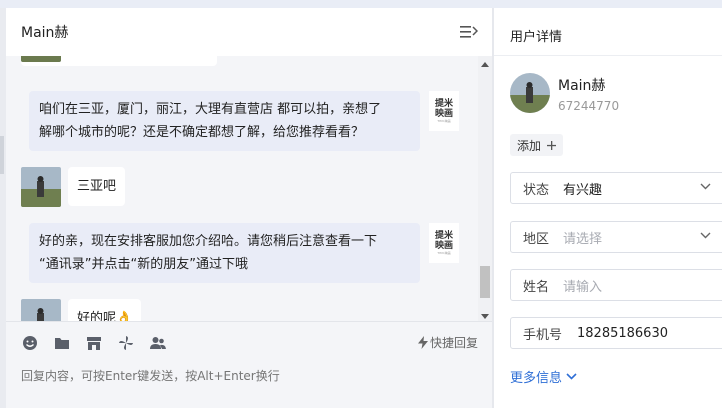 The height and width of the screenshot is (408, 722). I want to click on phone-label: 手机号, so click(543, 335).